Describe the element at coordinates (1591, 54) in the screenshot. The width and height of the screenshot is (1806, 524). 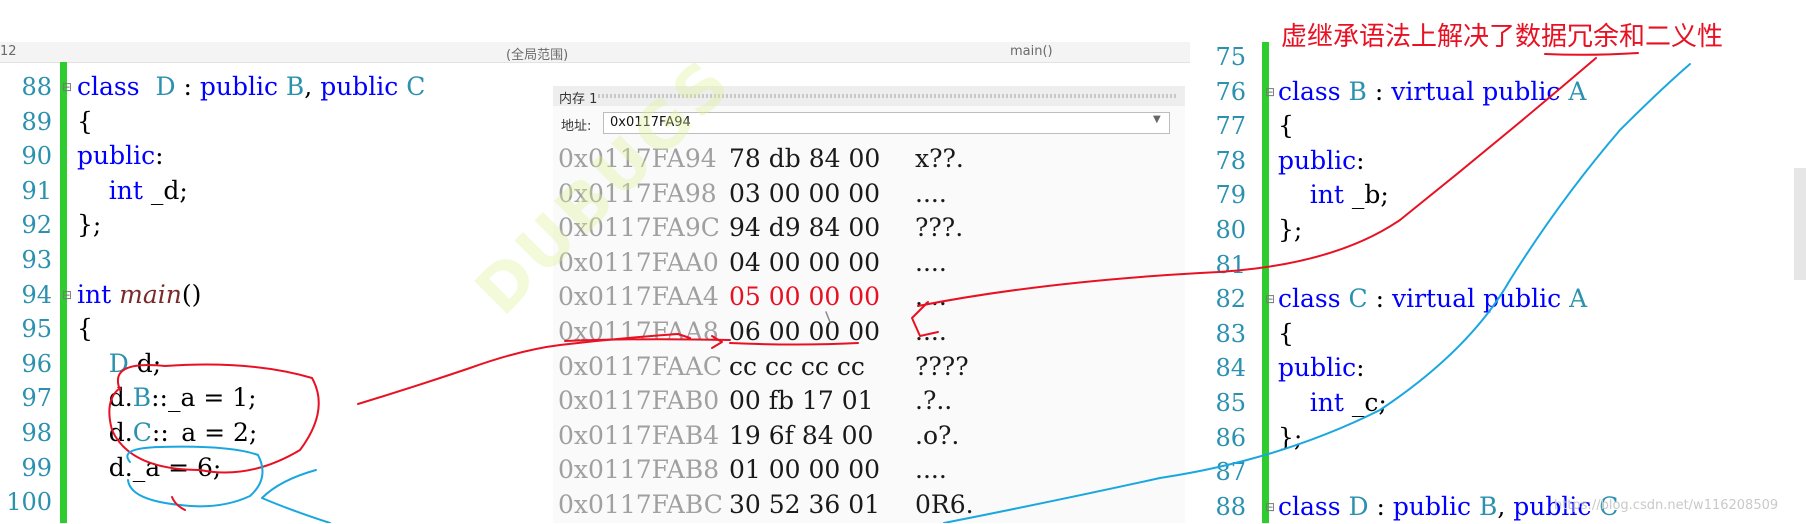
I see `annotation-underline` at that location.